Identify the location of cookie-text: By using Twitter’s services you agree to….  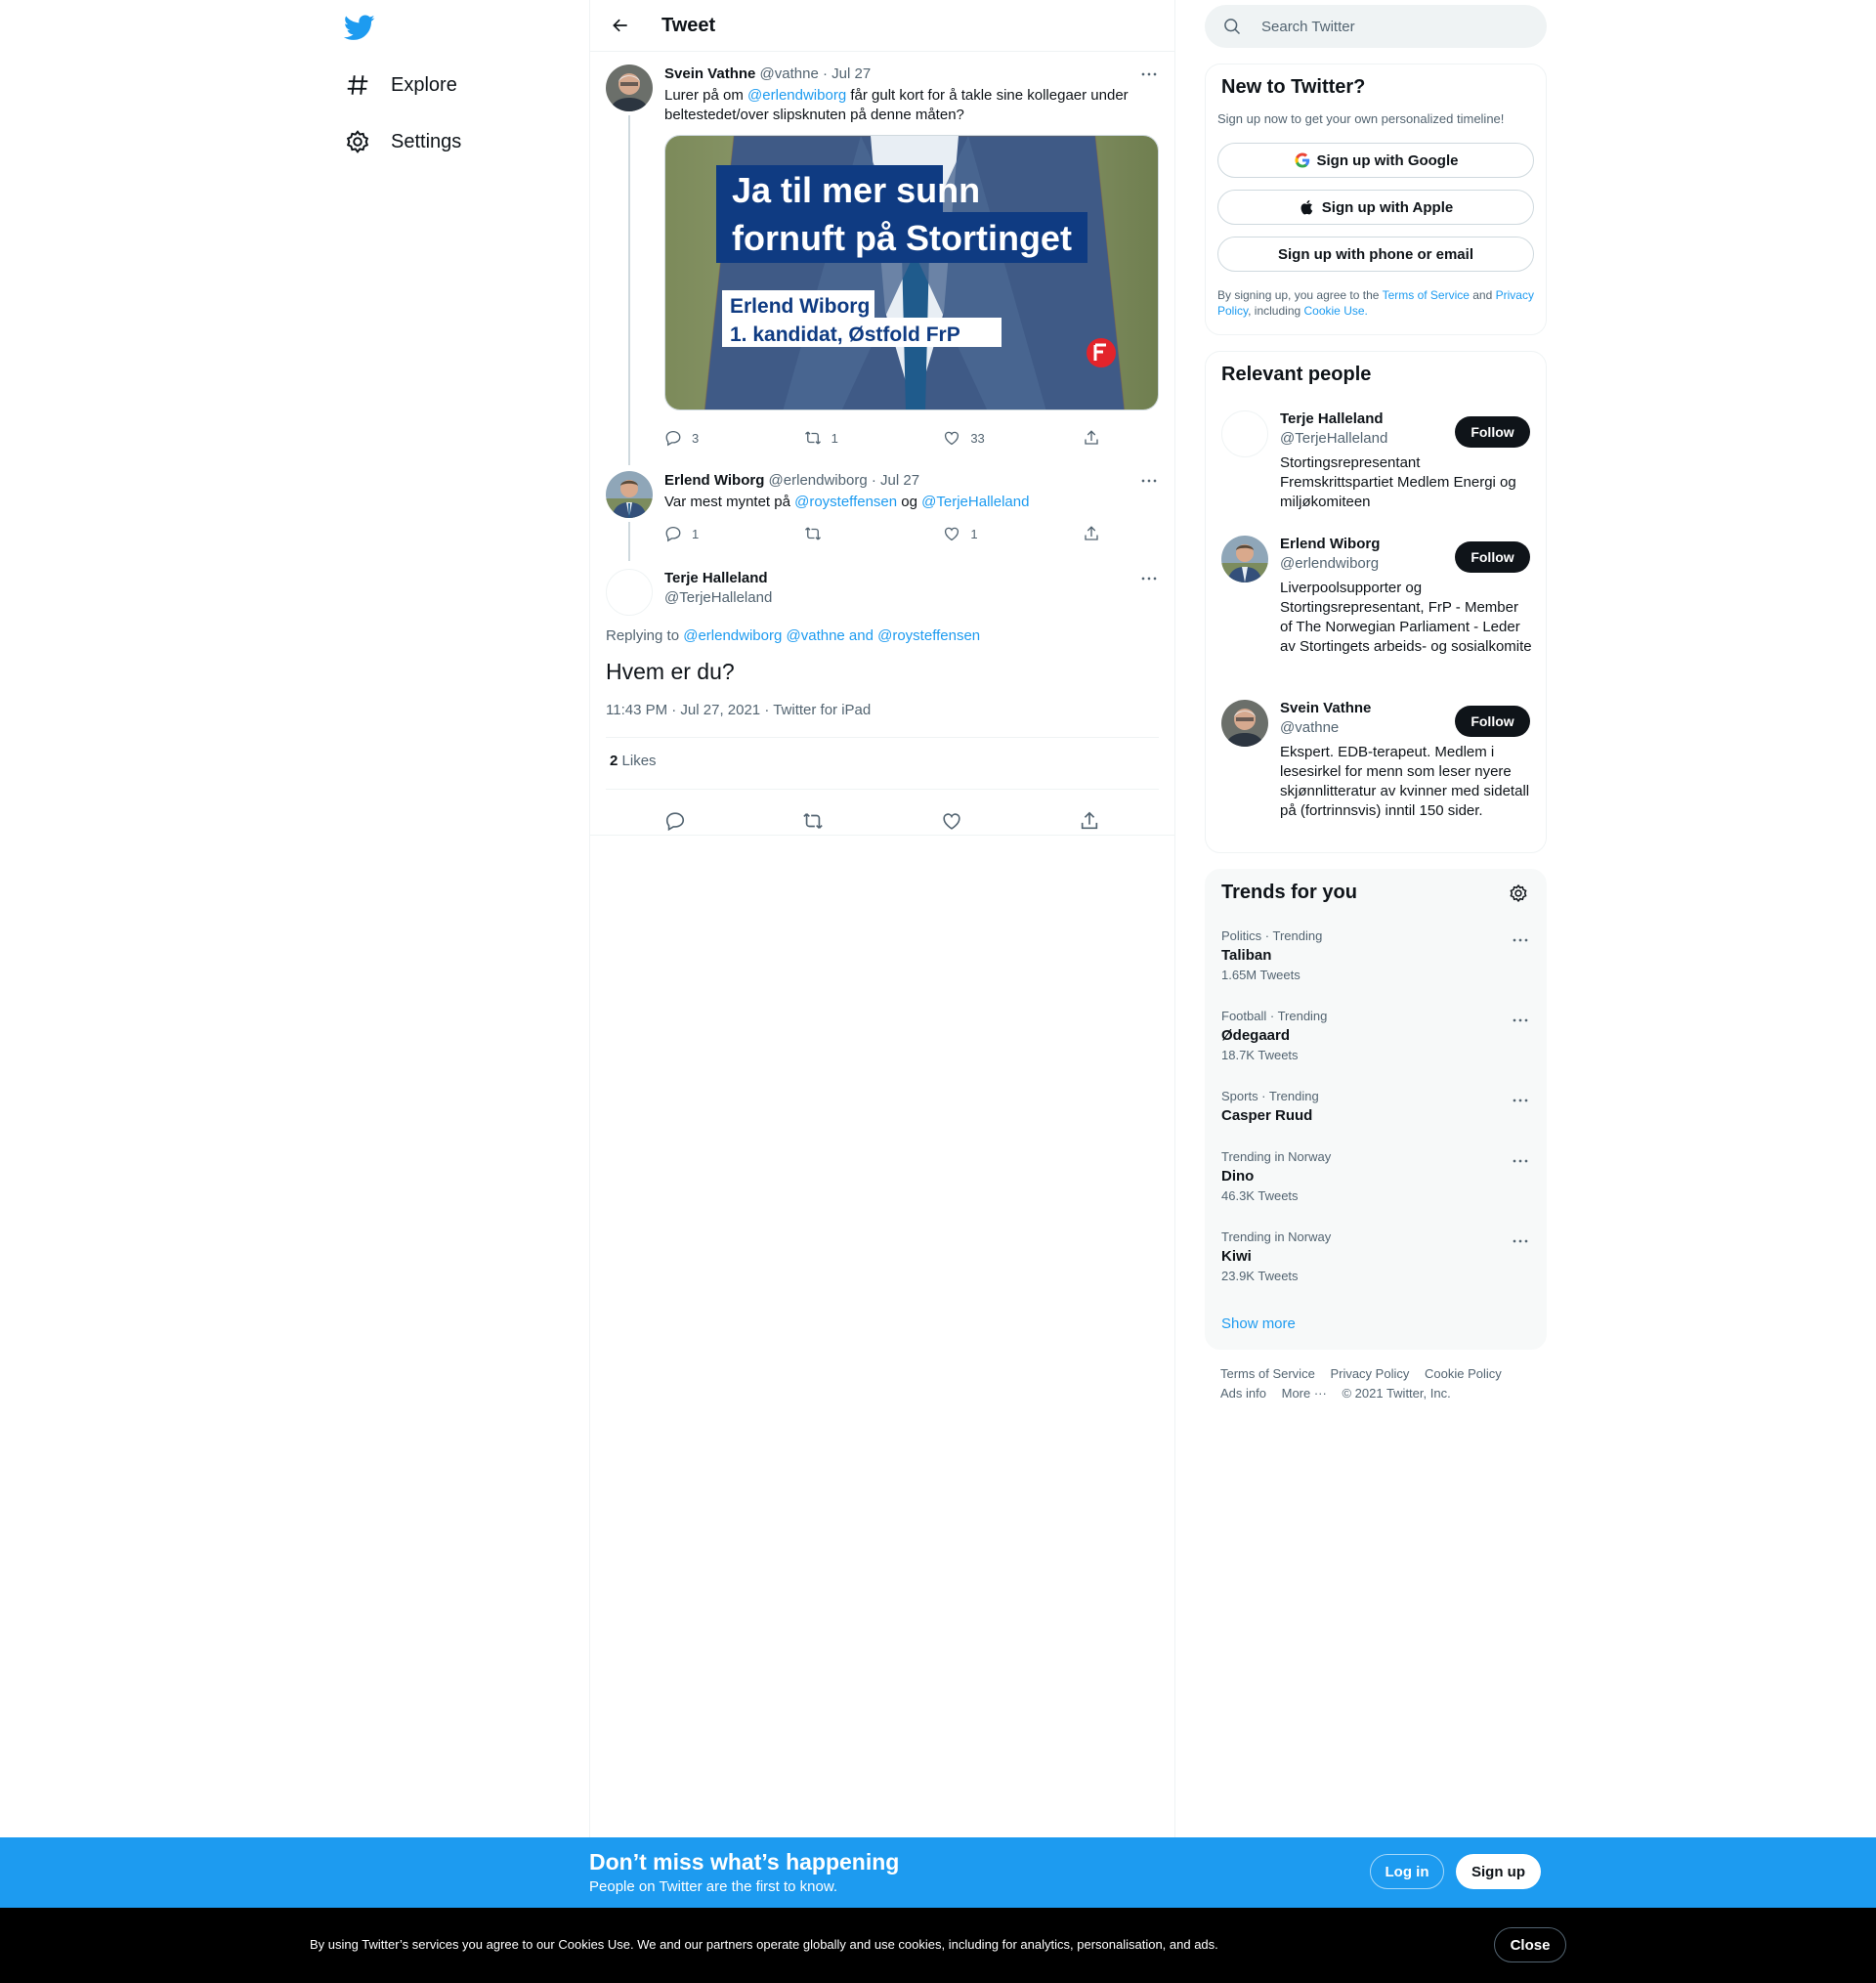
(764, 1944).